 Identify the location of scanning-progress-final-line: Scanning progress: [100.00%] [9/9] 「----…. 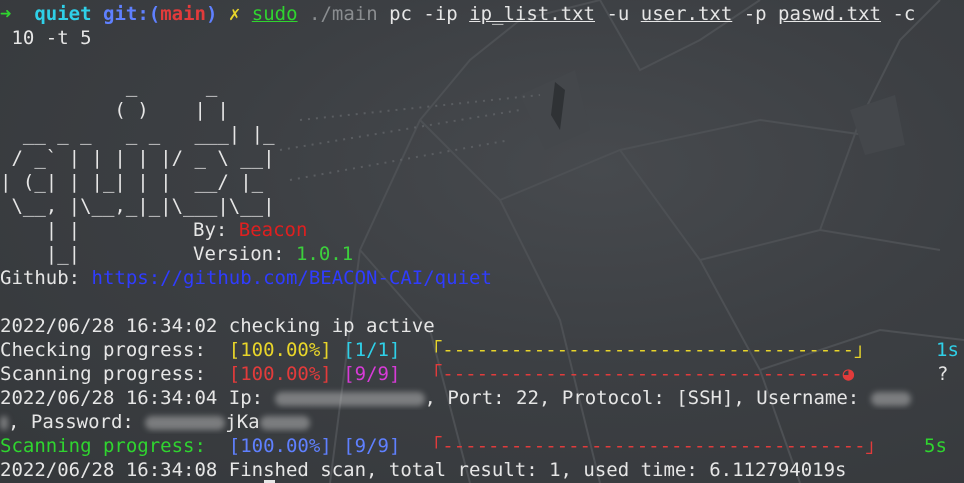
(482, 446).